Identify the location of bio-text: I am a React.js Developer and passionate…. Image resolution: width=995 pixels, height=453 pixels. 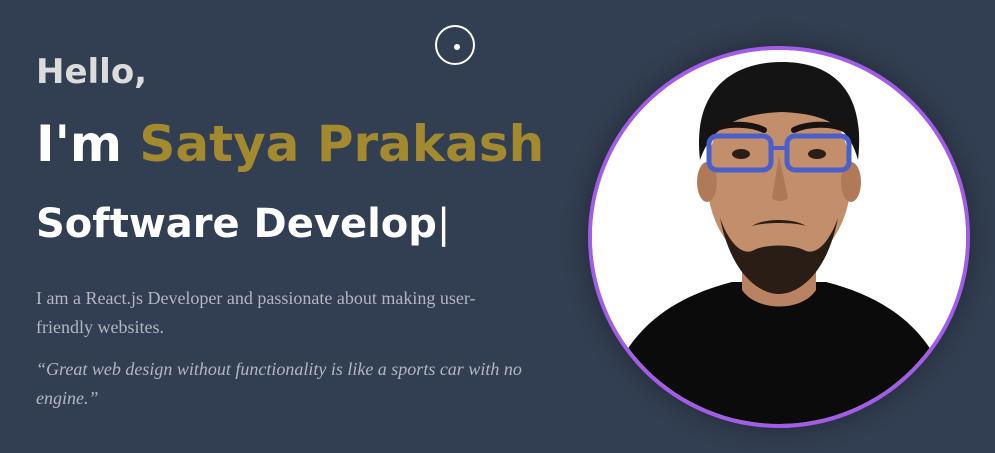
(256, 312).